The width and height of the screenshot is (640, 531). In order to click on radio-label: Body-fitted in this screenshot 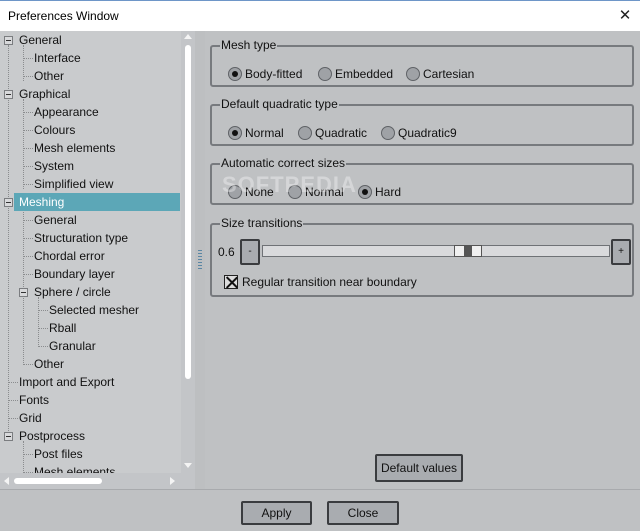, I will do `click(274, 74)`.